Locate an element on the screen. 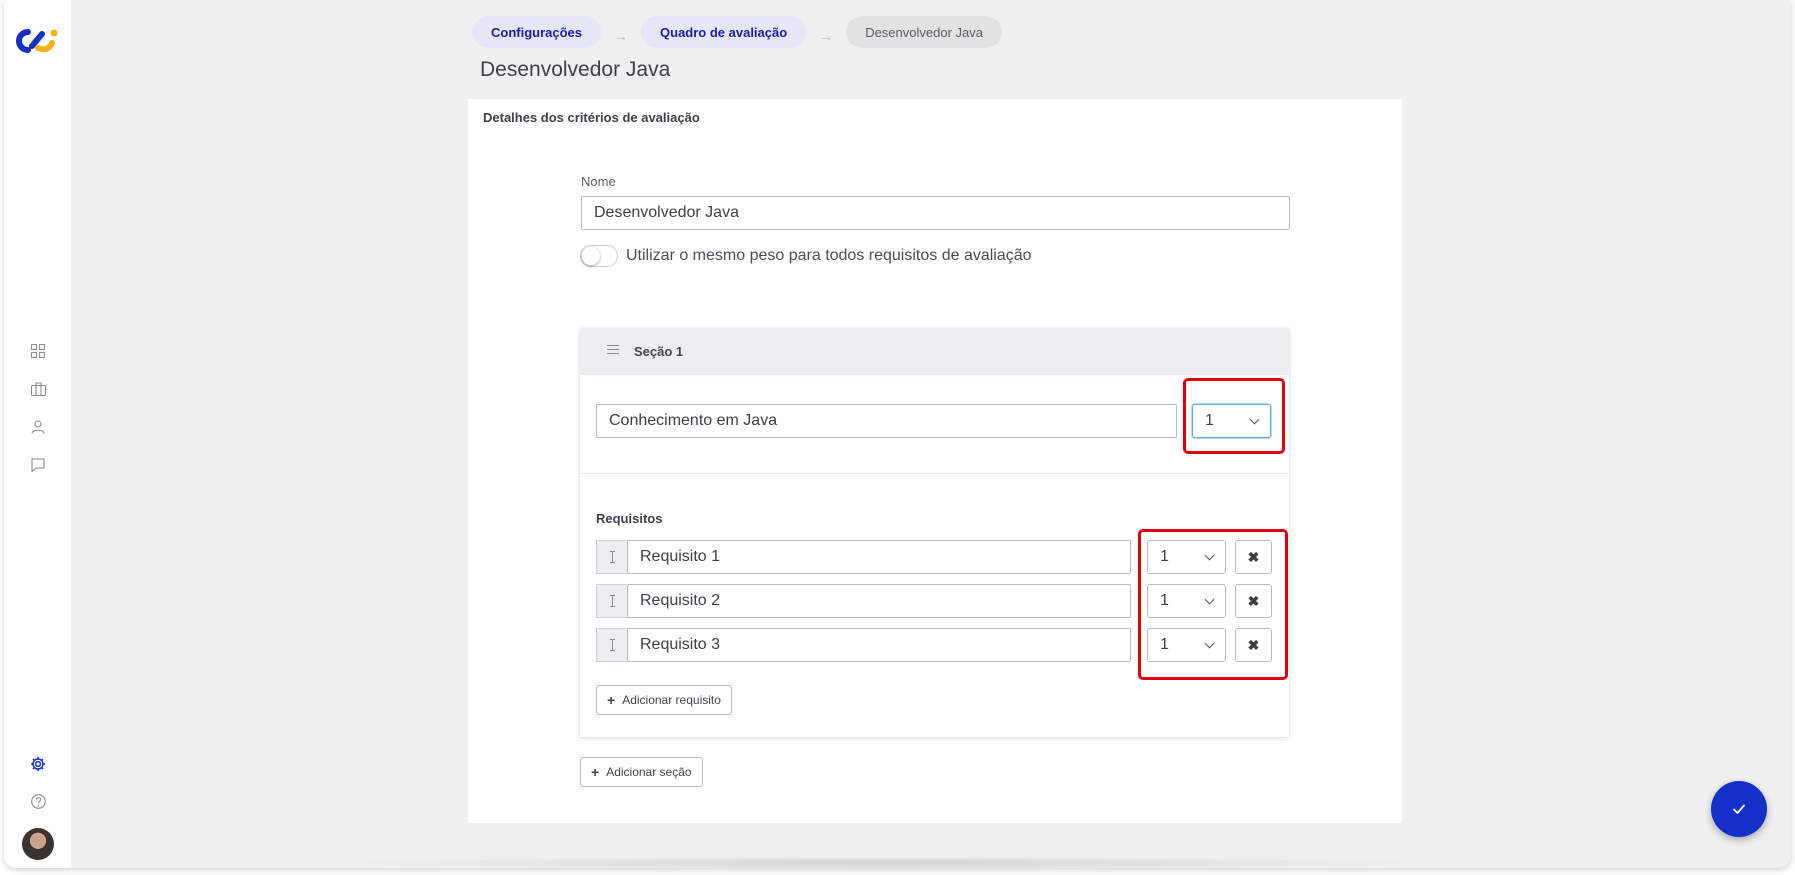  add-requirement-label: Adicionar requisito is located at coordinates (671, 700).